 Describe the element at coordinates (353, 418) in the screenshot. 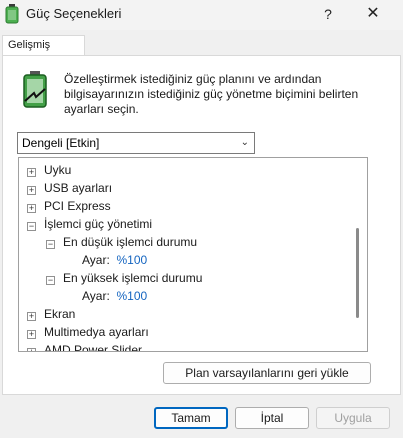

I see `apply-button: Uygula` at that location.